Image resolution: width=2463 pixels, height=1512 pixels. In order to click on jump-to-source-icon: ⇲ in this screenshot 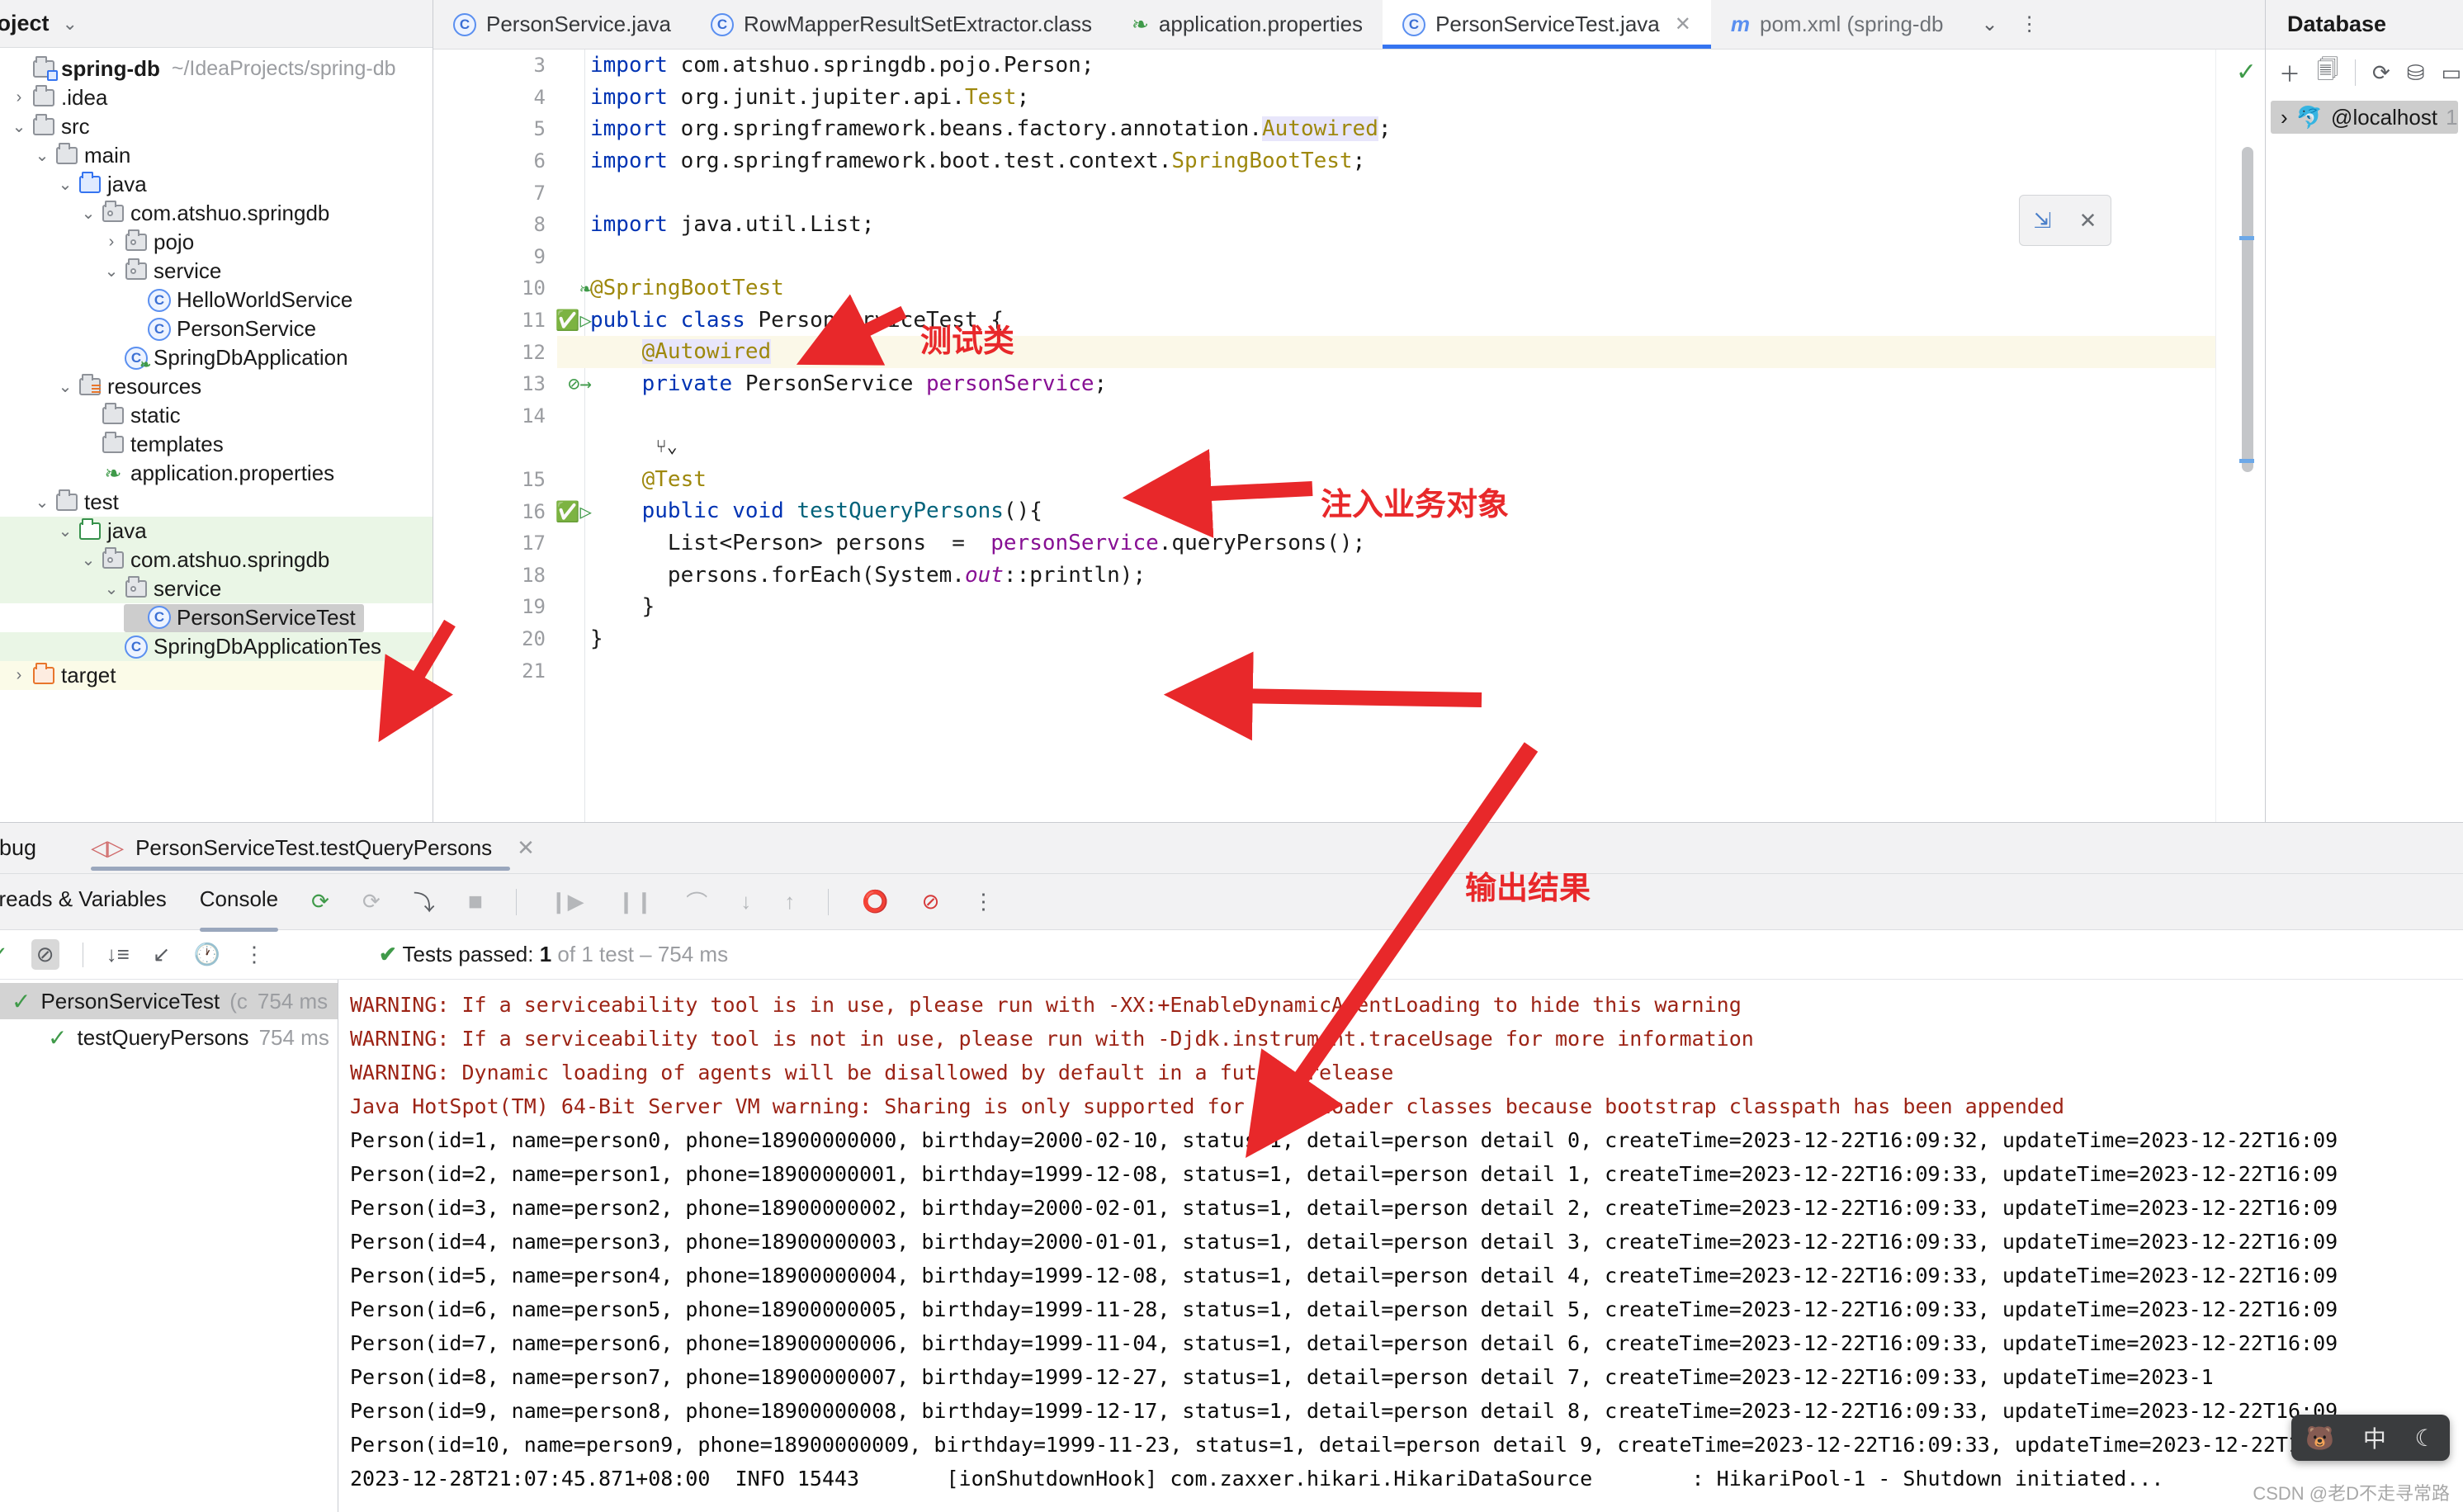, I will do `click(2043, 221)`.